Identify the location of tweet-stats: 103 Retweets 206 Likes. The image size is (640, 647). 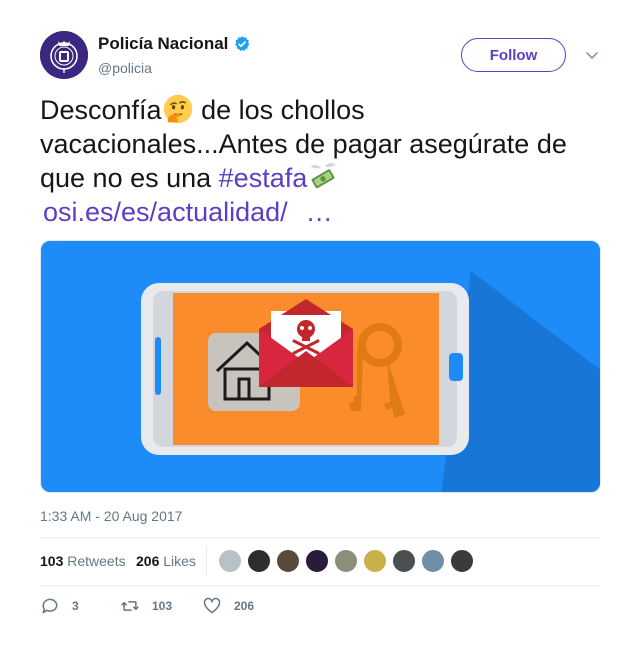
(320, 561).